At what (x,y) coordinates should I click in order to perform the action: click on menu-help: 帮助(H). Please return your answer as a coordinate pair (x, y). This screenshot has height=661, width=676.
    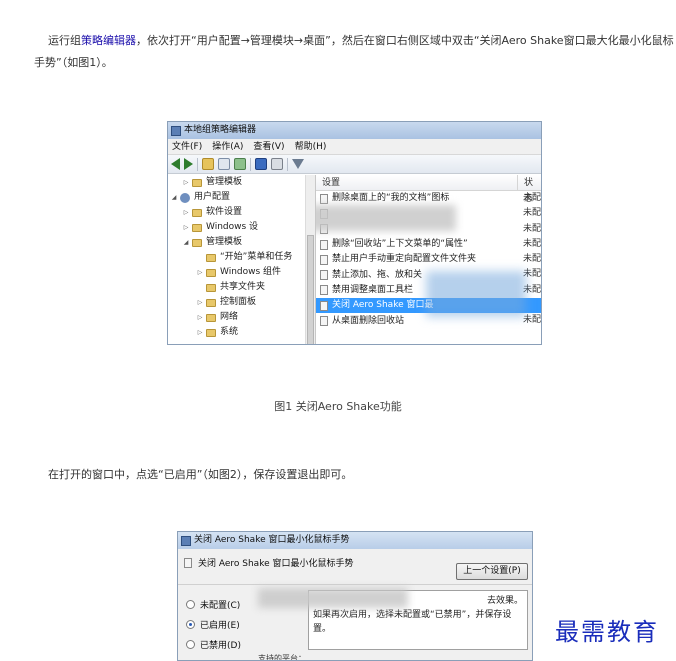
    Looking at the image, I should click on (311, 146).